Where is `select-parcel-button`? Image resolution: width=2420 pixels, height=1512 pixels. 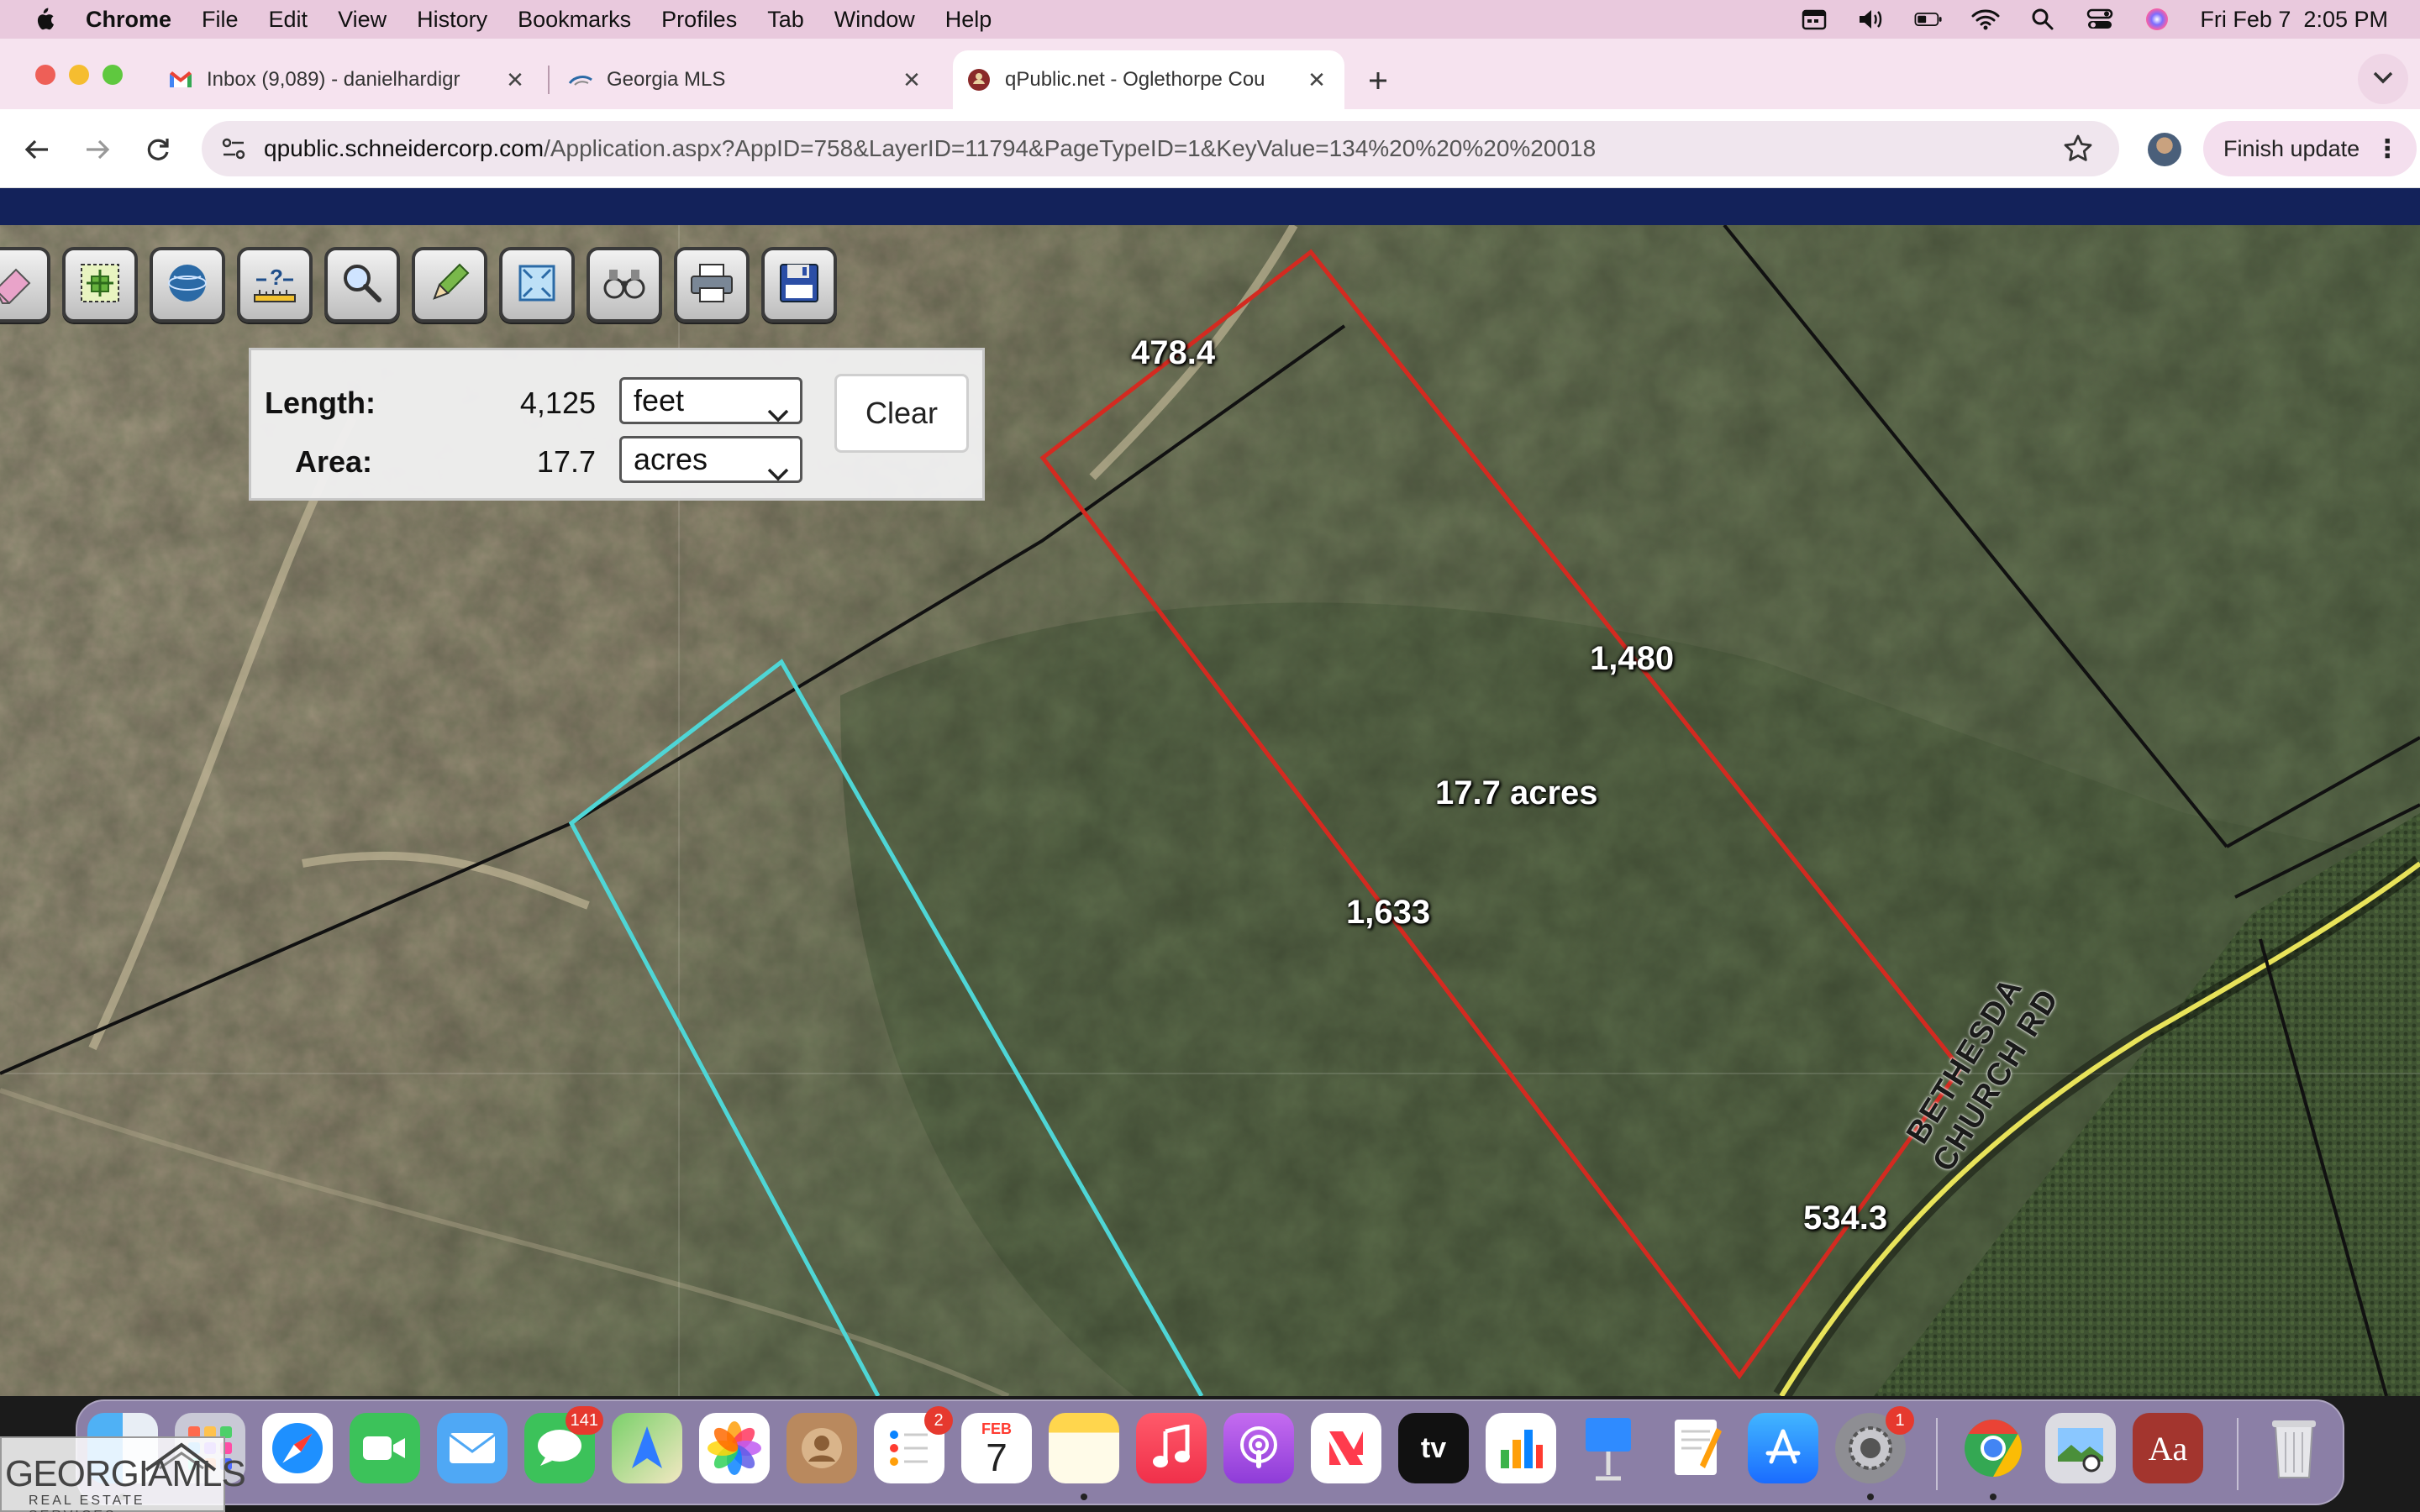 select-parcel-button is located at coordinates (100, 285).